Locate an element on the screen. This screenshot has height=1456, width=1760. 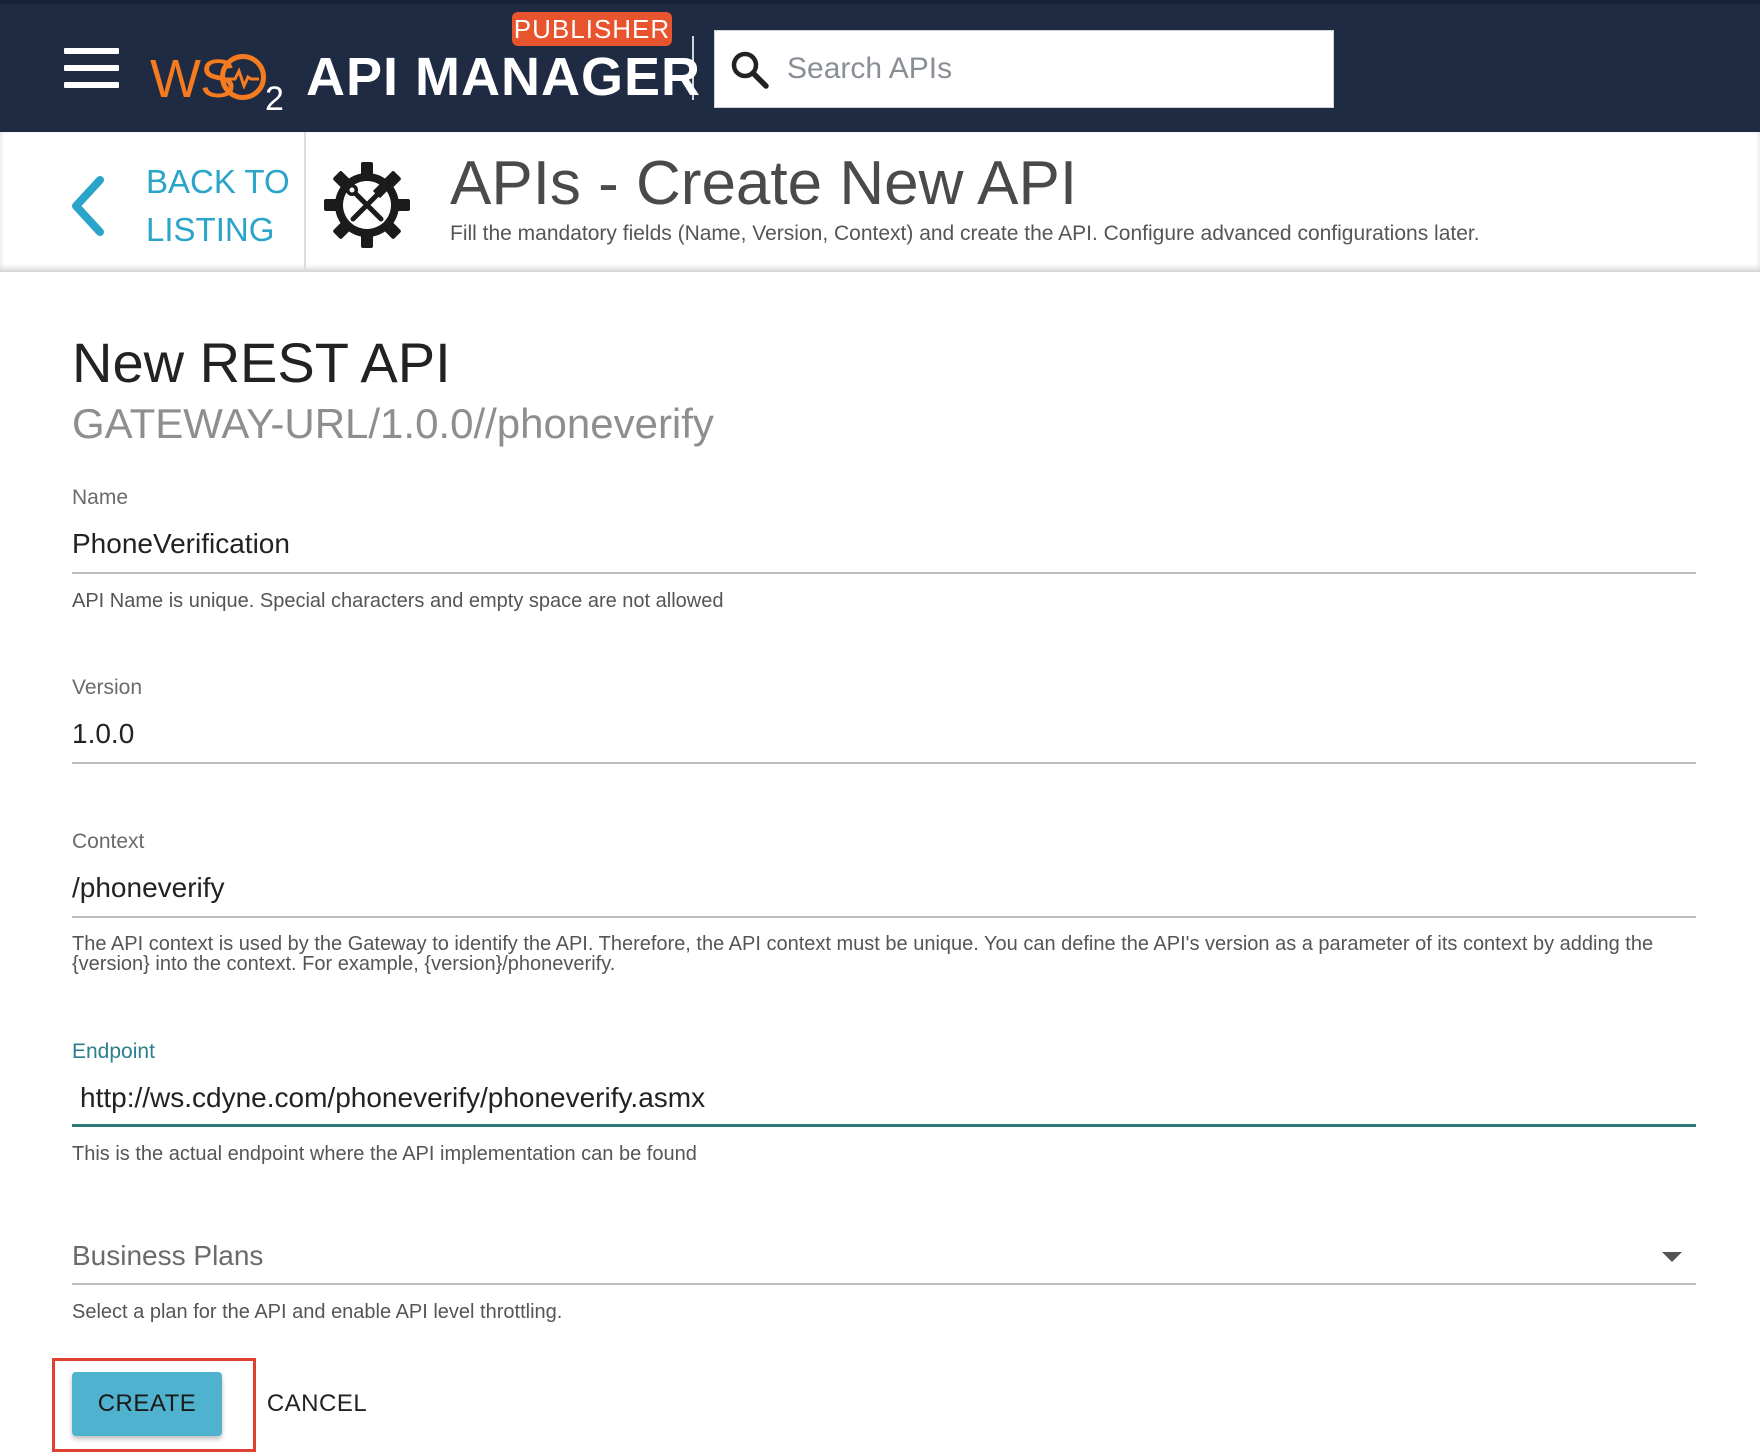
version-field is located at coordinates (884, 734).